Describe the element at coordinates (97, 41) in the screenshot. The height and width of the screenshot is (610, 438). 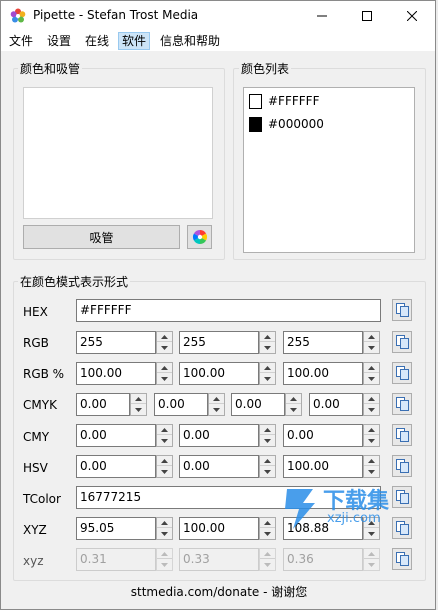
I see `menu-online: 在线` at that location.